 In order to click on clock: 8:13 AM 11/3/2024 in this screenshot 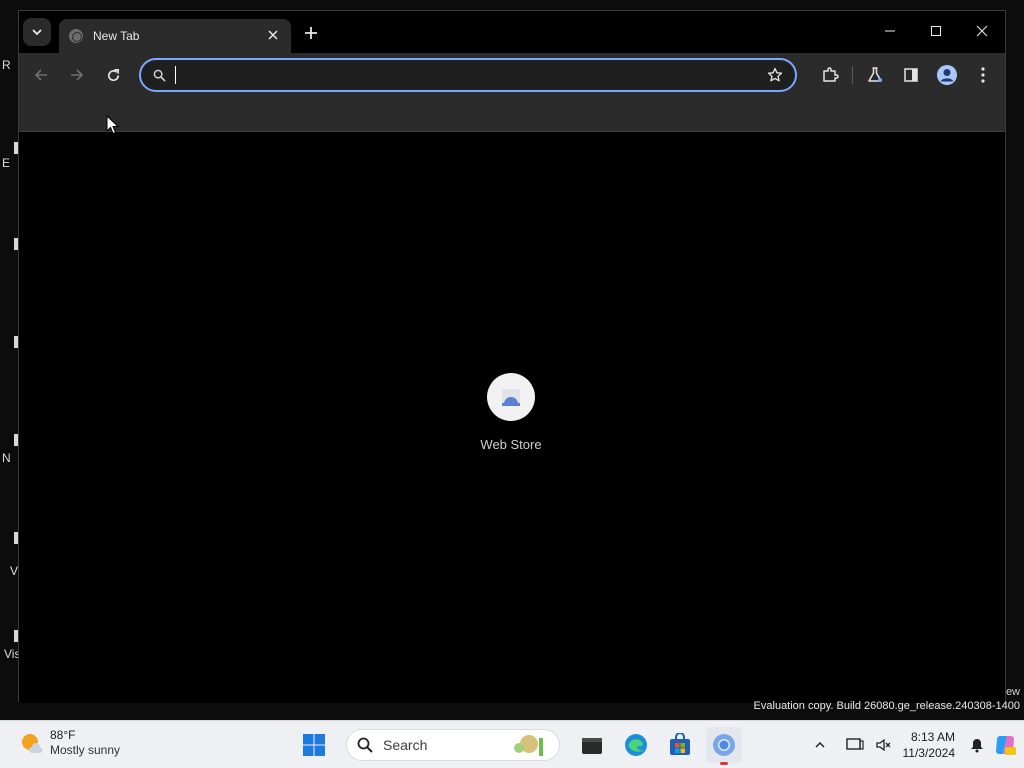, I will do `click(929, 745)`.